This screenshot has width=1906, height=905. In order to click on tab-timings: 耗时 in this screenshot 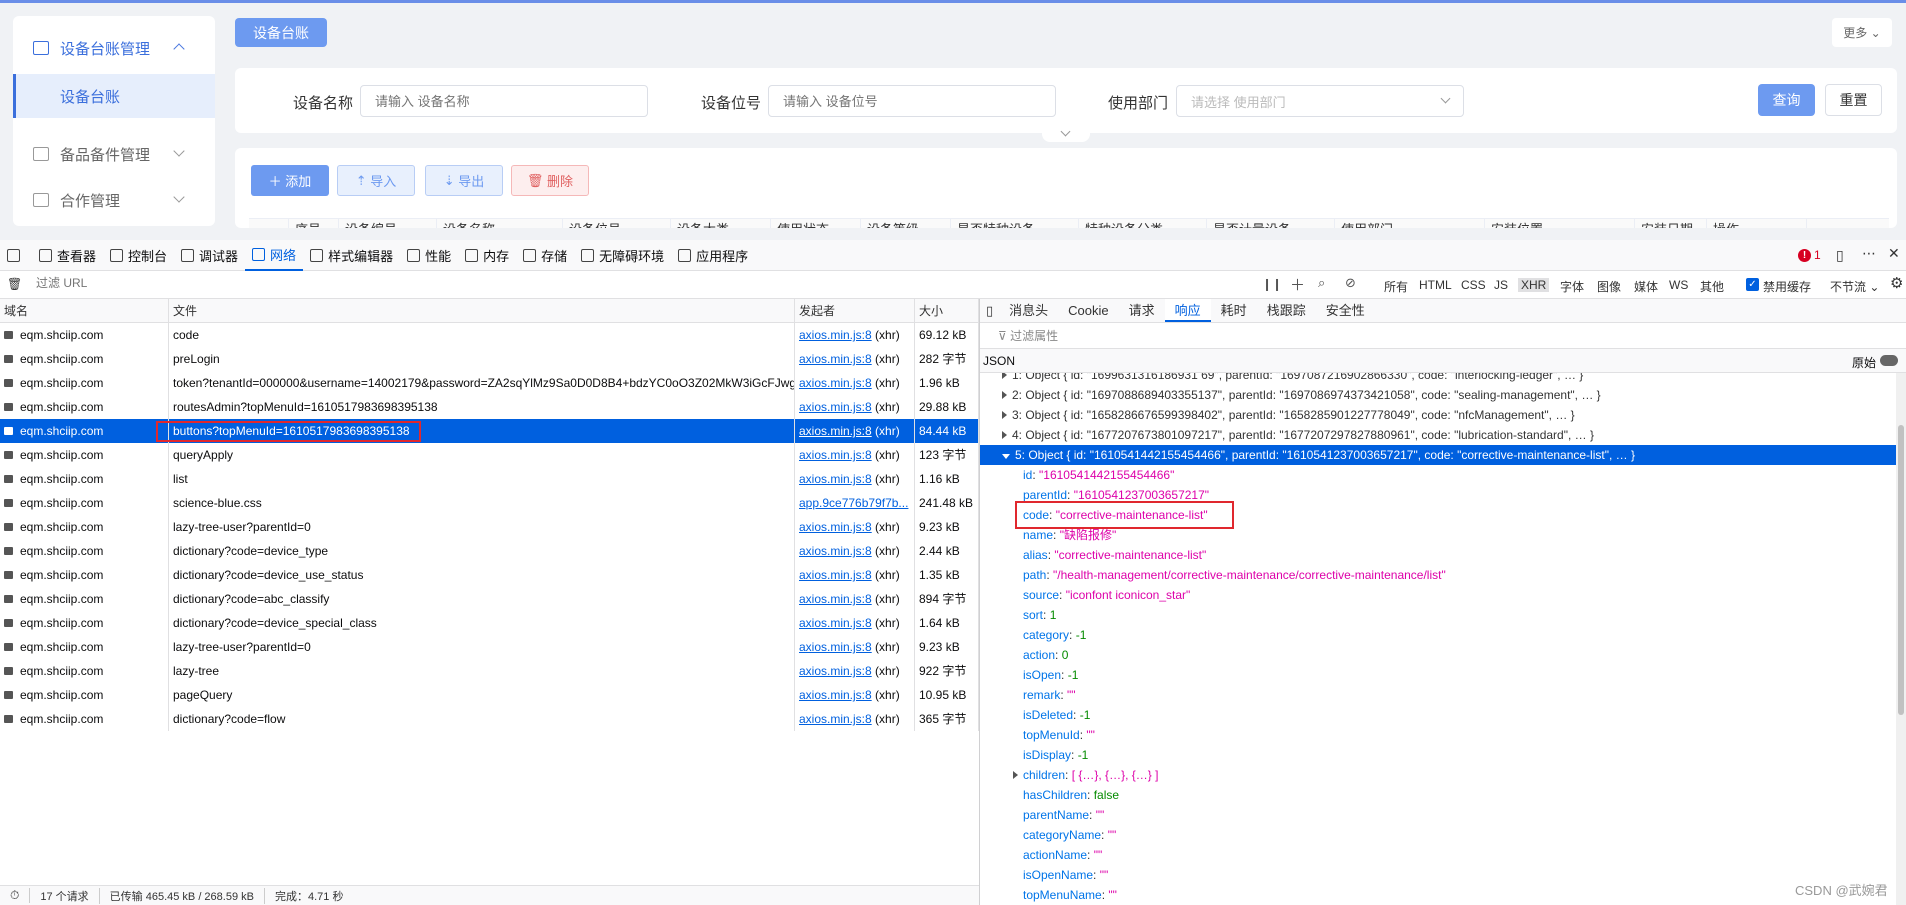, I will do `click(1234, 310)`.